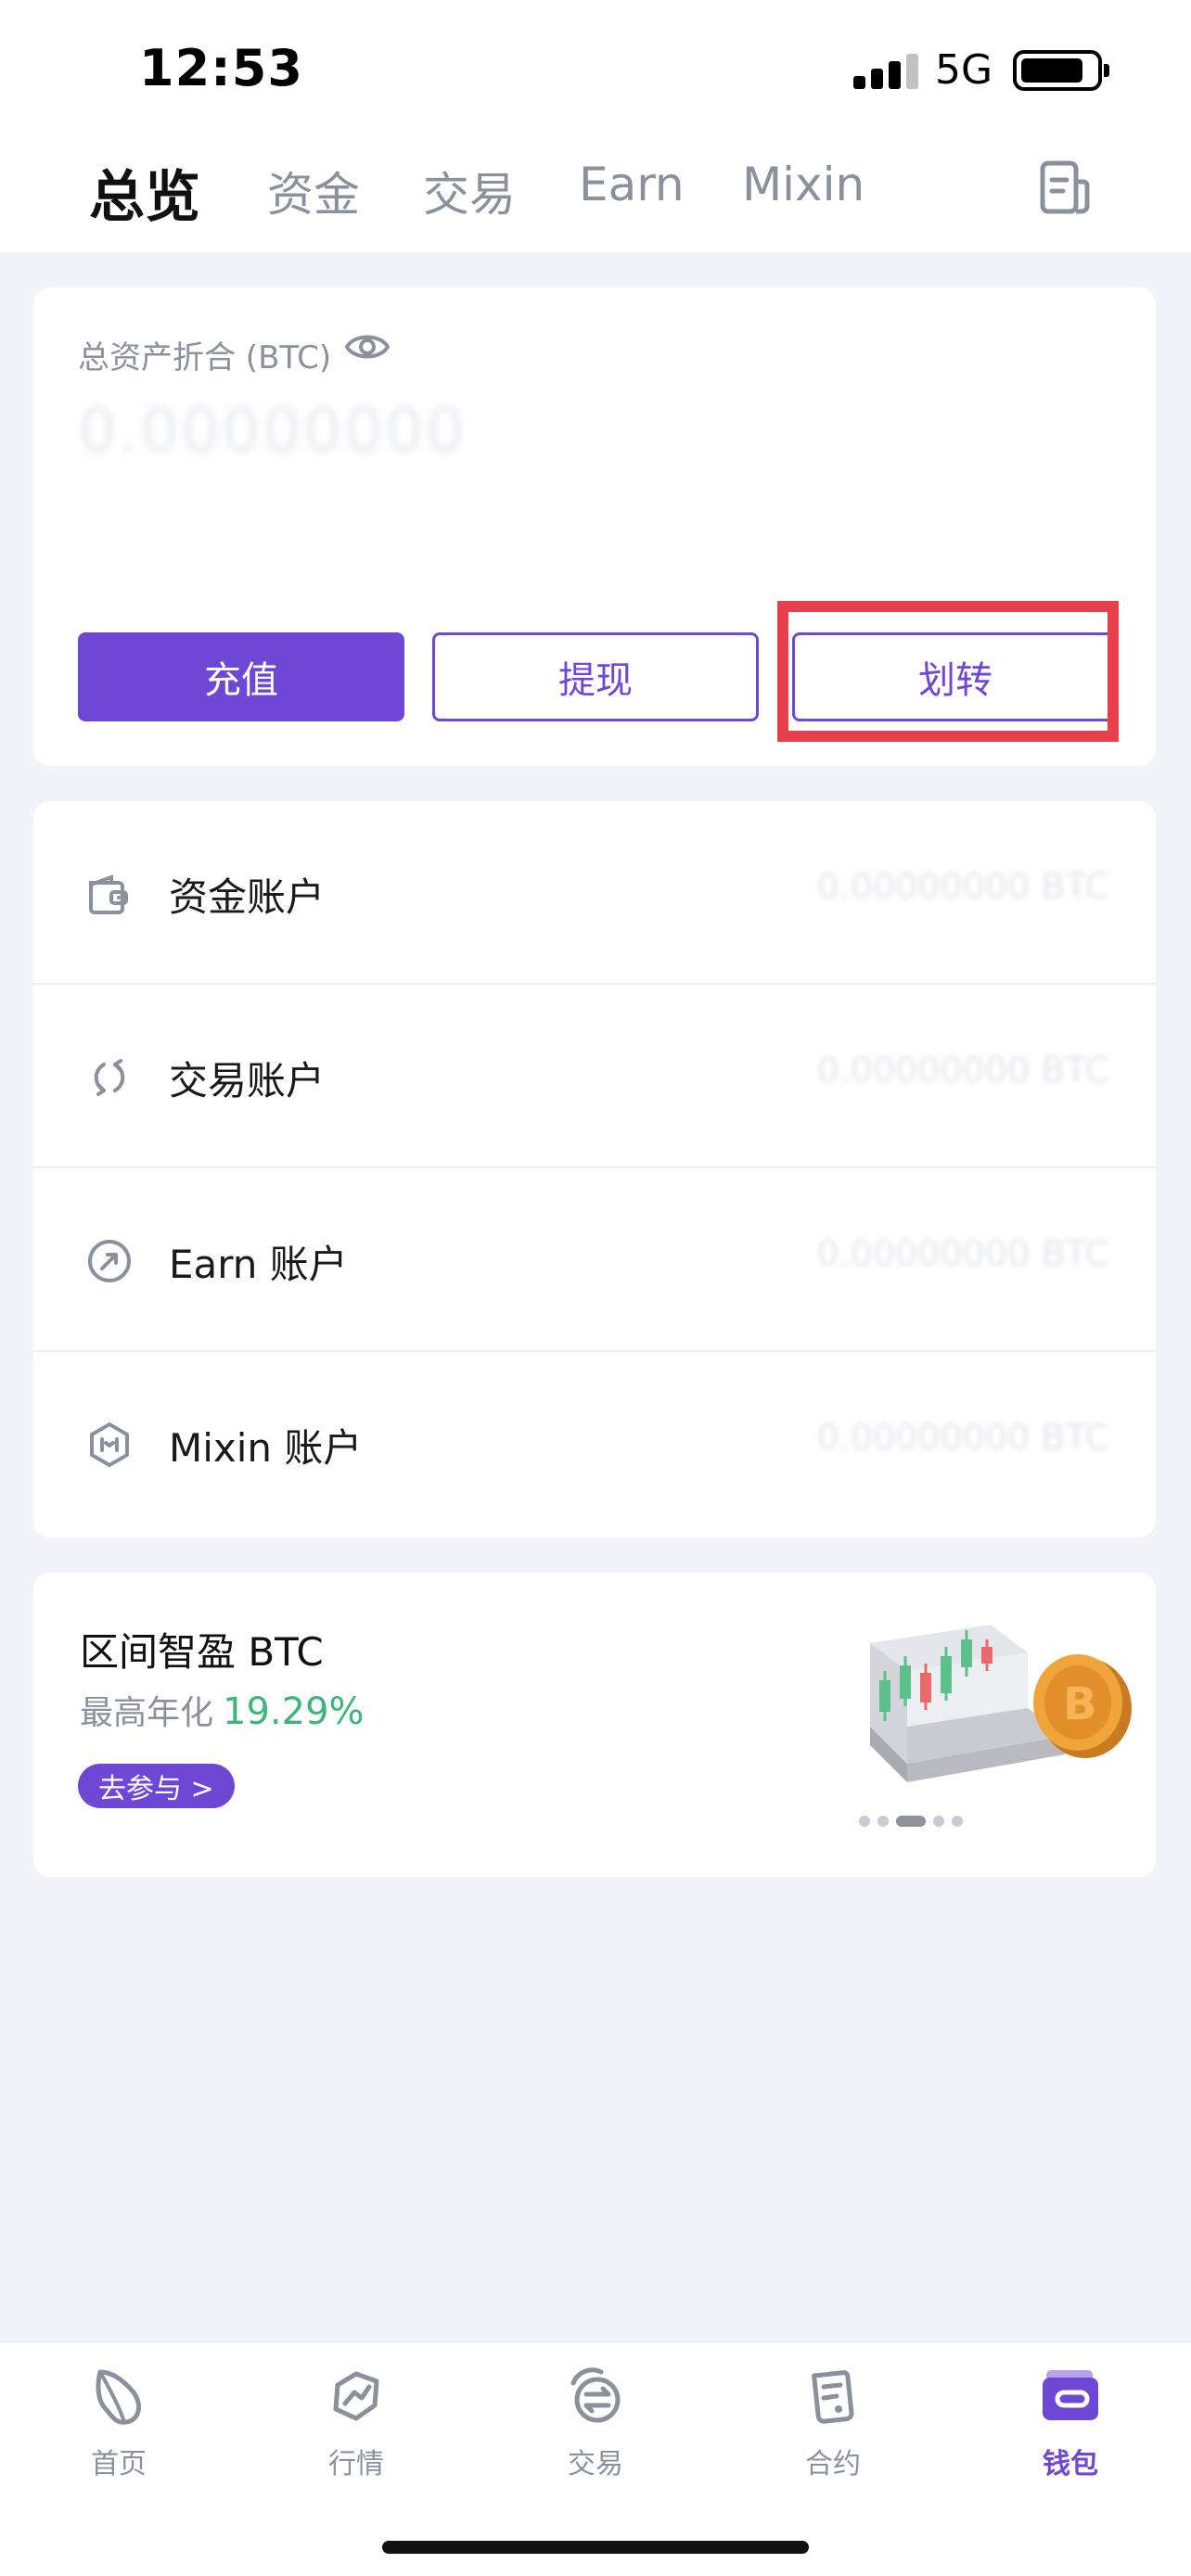  Describe the element at coordinates (1070, 2425) in the screenshot. I see `nav-wallet: 钱包` at that location.